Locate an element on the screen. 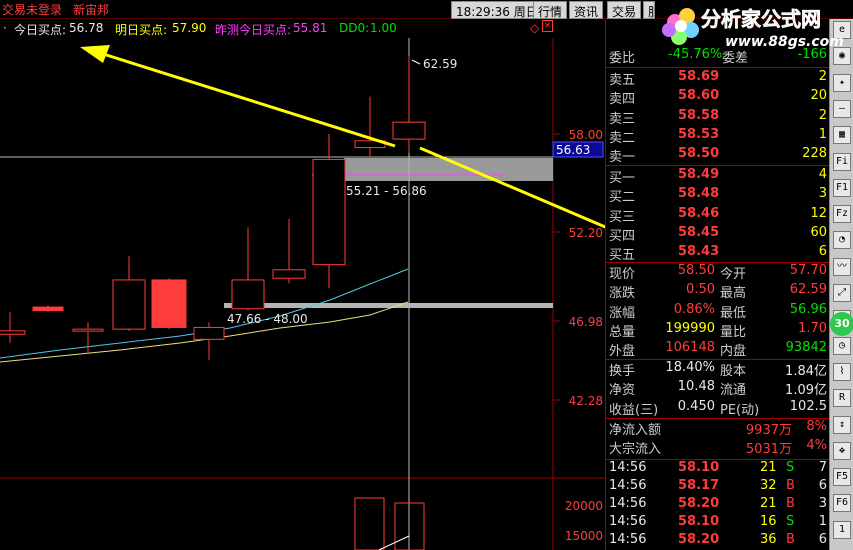  price-tick-label: 52.20 is located at coordinates (586, 233).